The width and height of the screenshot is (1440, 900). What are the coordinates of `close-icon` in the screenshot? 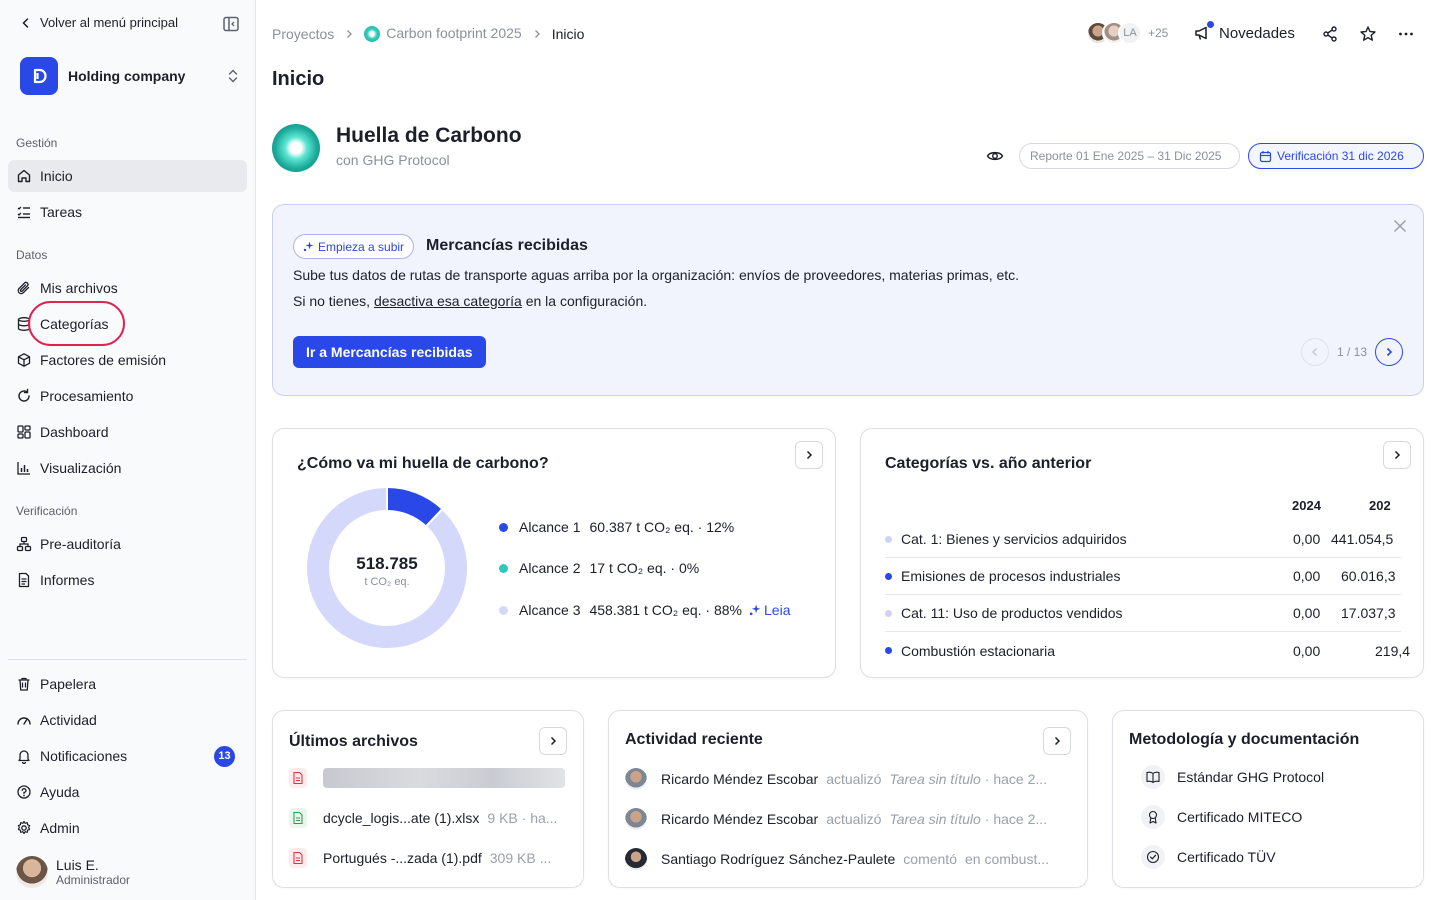 It's located at (1400, 226).